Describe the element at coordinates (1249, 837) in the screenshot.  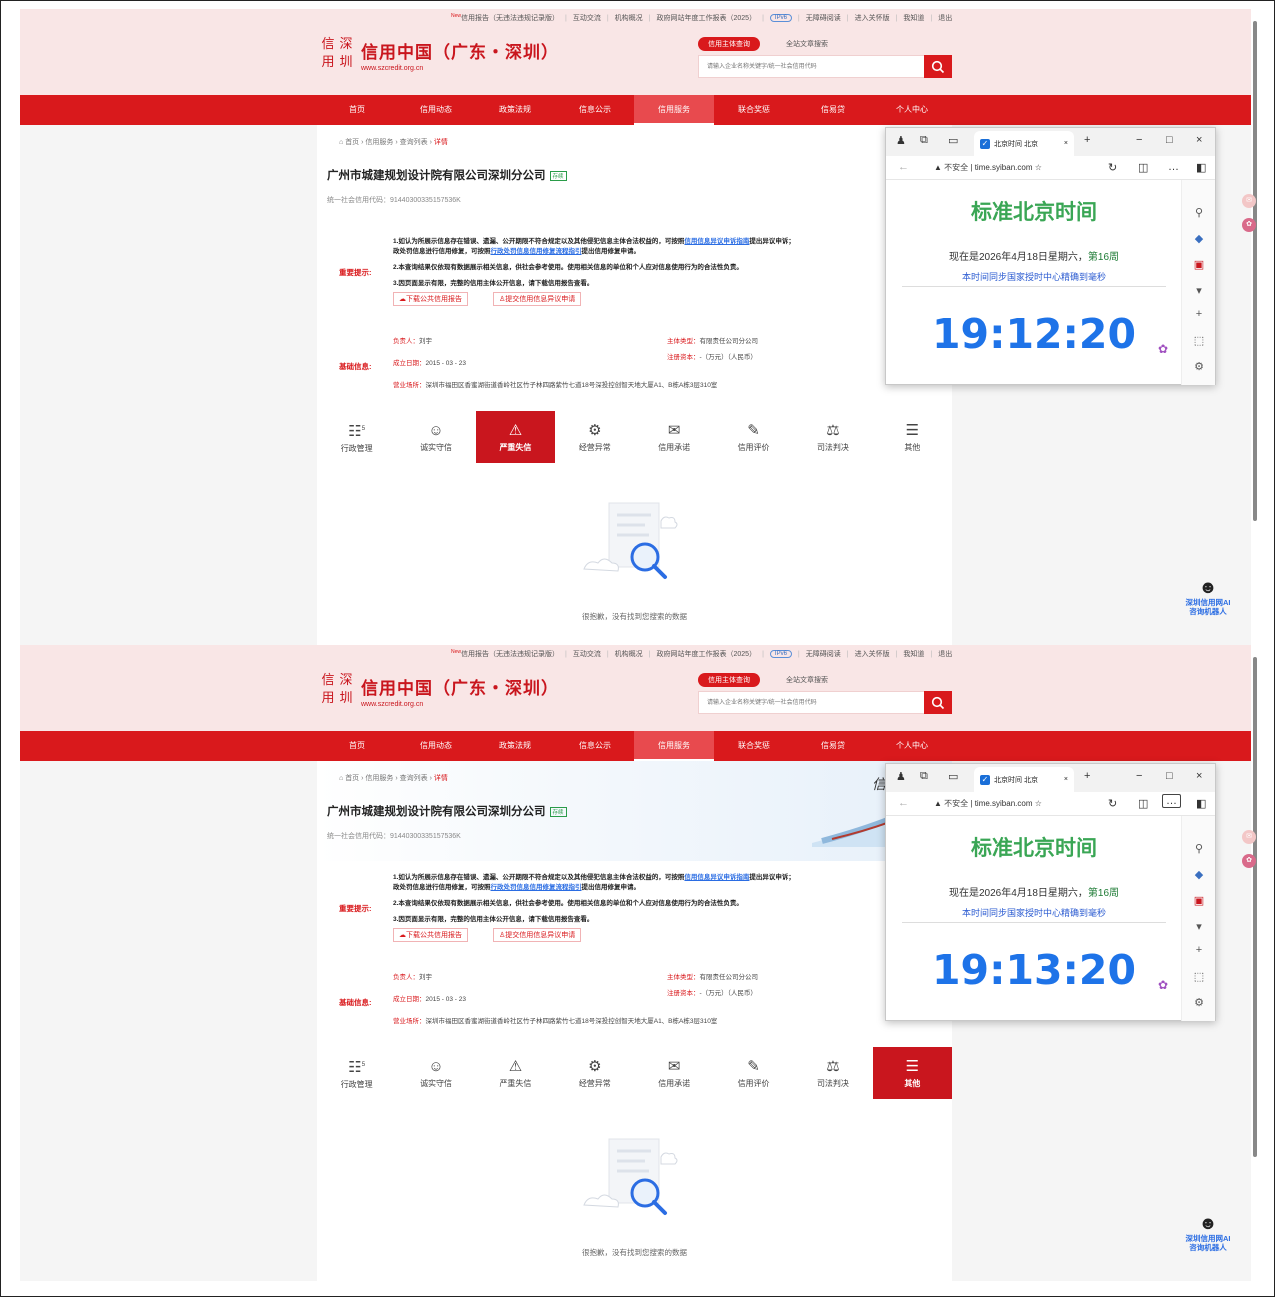
I see `side-feedback-icon: ✉` at that location.